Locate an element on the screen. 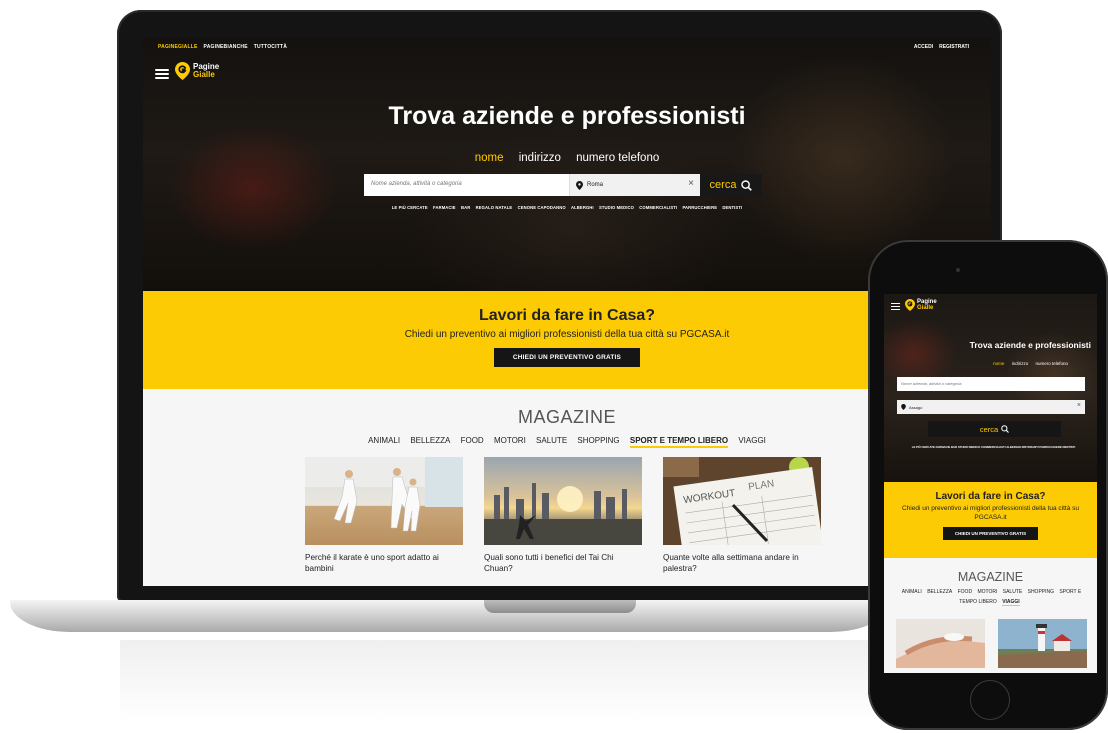 The image size is (1108, 733). search-button: cerca is located at coordinates (731, 185).